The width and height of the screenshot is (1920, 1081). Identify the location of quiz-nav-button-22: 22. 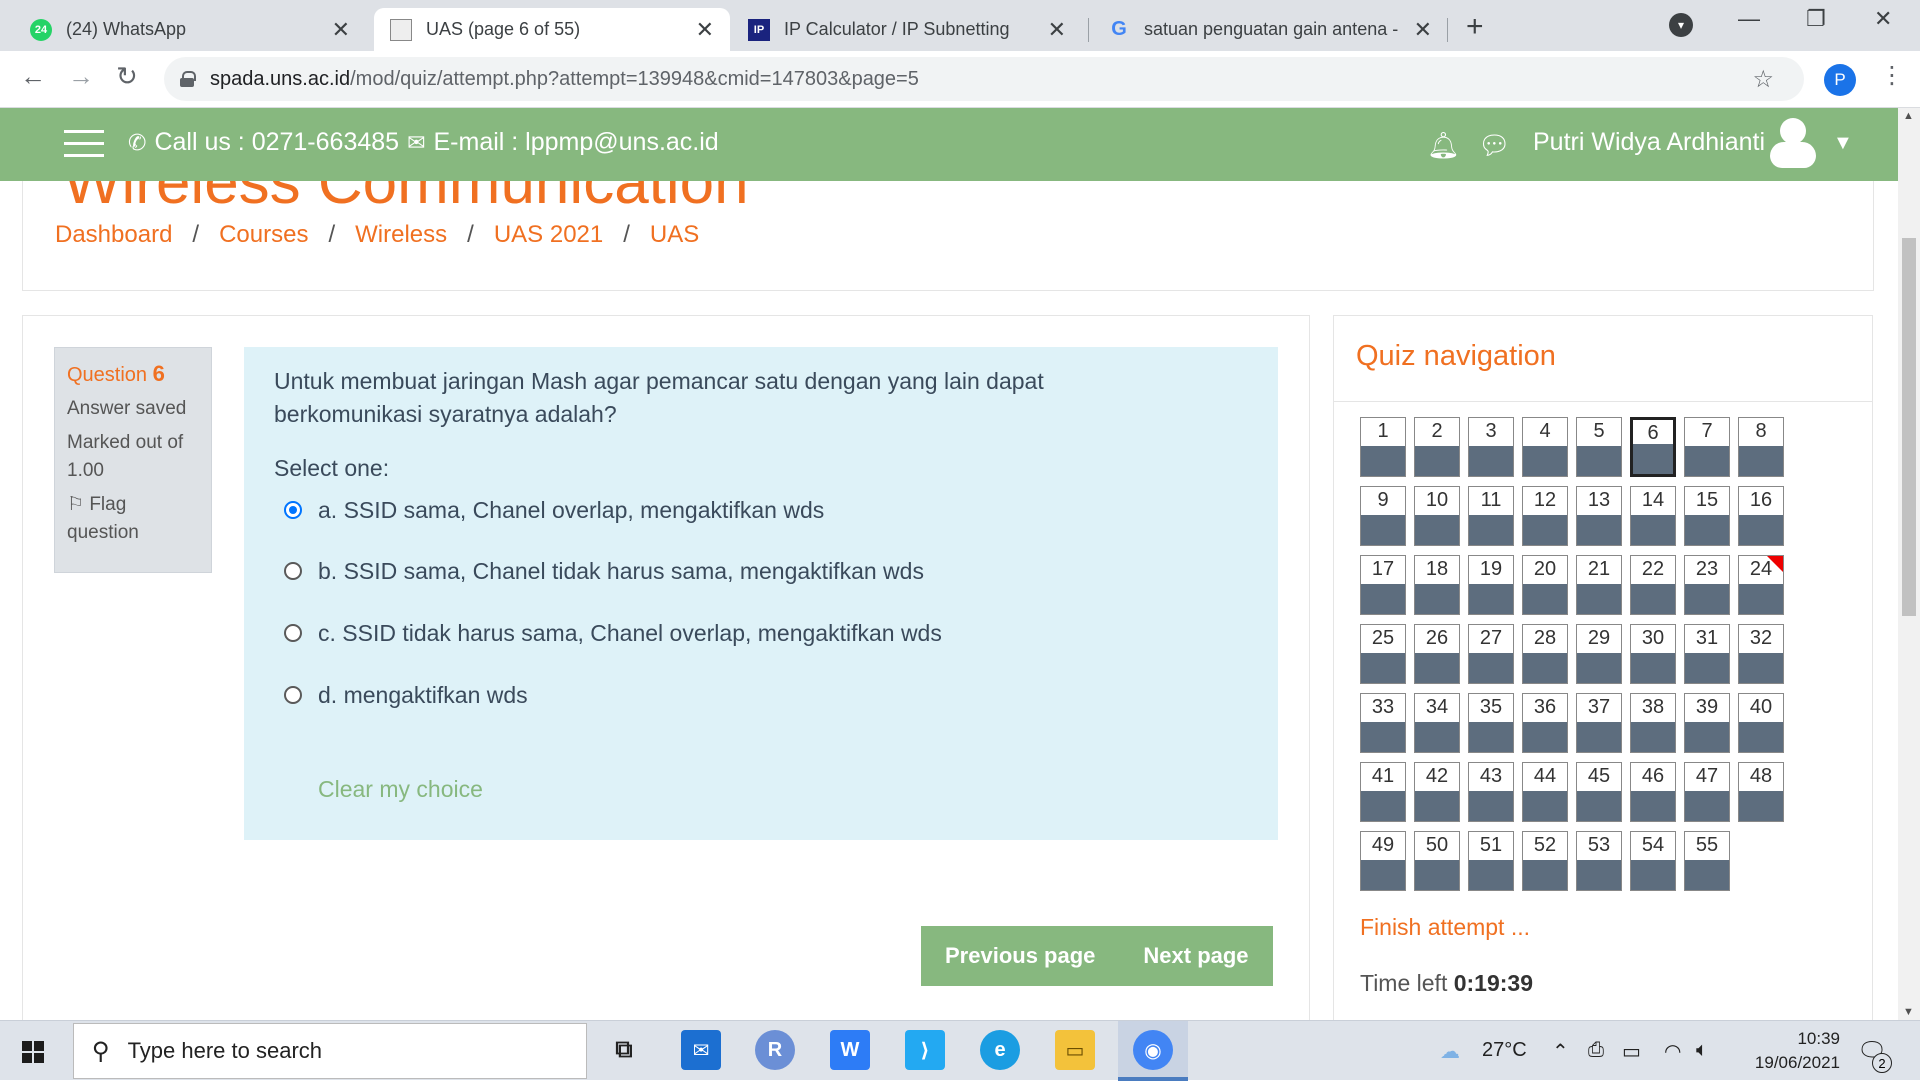
(1653, 585).